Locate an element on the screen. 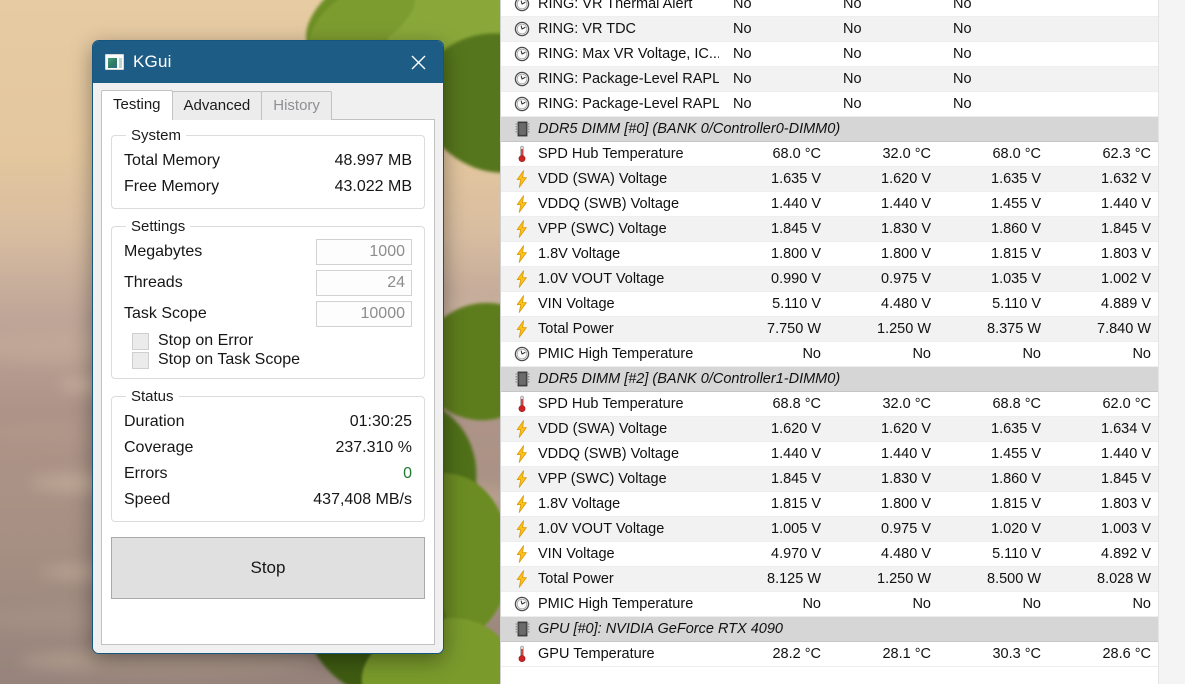  sensor-row: VIN Voltage 4.970 V 4.480 V 5.110 V 4.892 V is located at coordinates (830, 554).